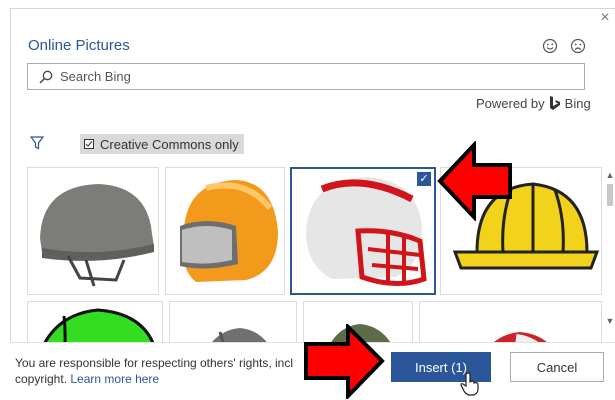 The height and width of the screenshot is (400, 615). What do you see at coordinates (97, 235) in the screenshot?
I see `military-helmet-image` at bounding box center [97, 235].